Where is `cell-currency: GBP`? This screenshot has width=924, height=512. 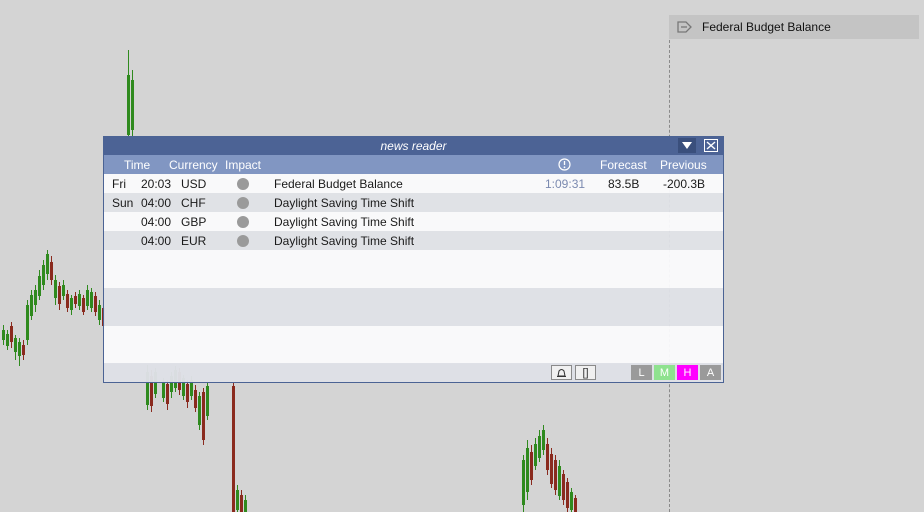
cell-currency: GBP is located at coordinates (194, 222).